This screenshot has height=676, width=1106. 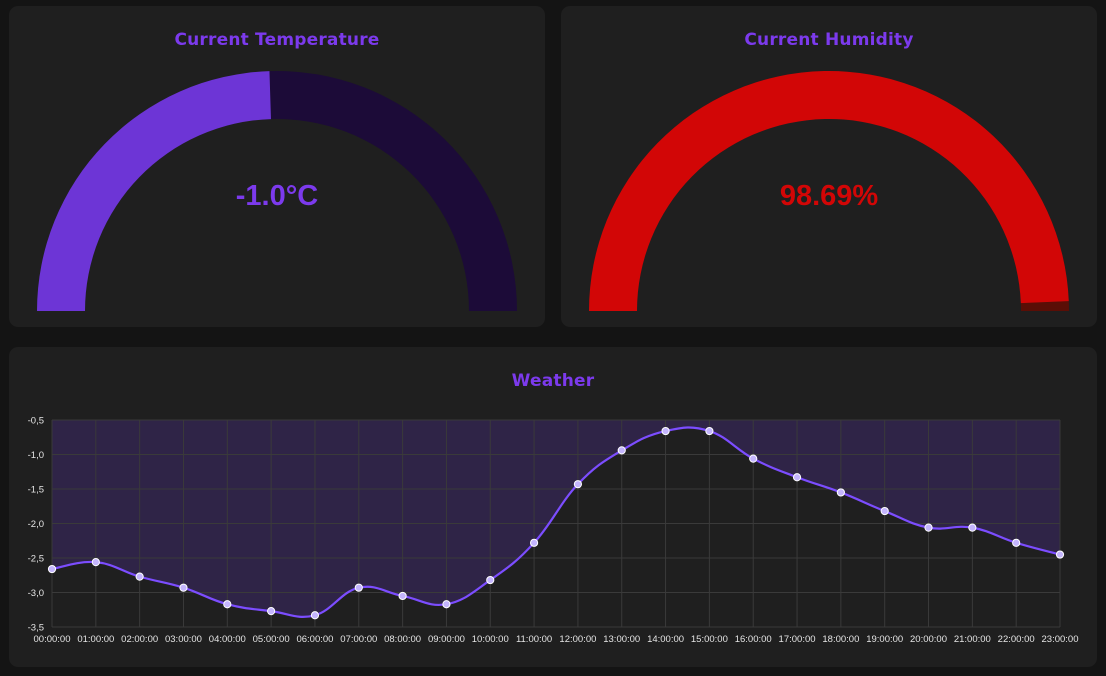 I want to click on y-tick-label: -0,5, so click(x=36, y=421).